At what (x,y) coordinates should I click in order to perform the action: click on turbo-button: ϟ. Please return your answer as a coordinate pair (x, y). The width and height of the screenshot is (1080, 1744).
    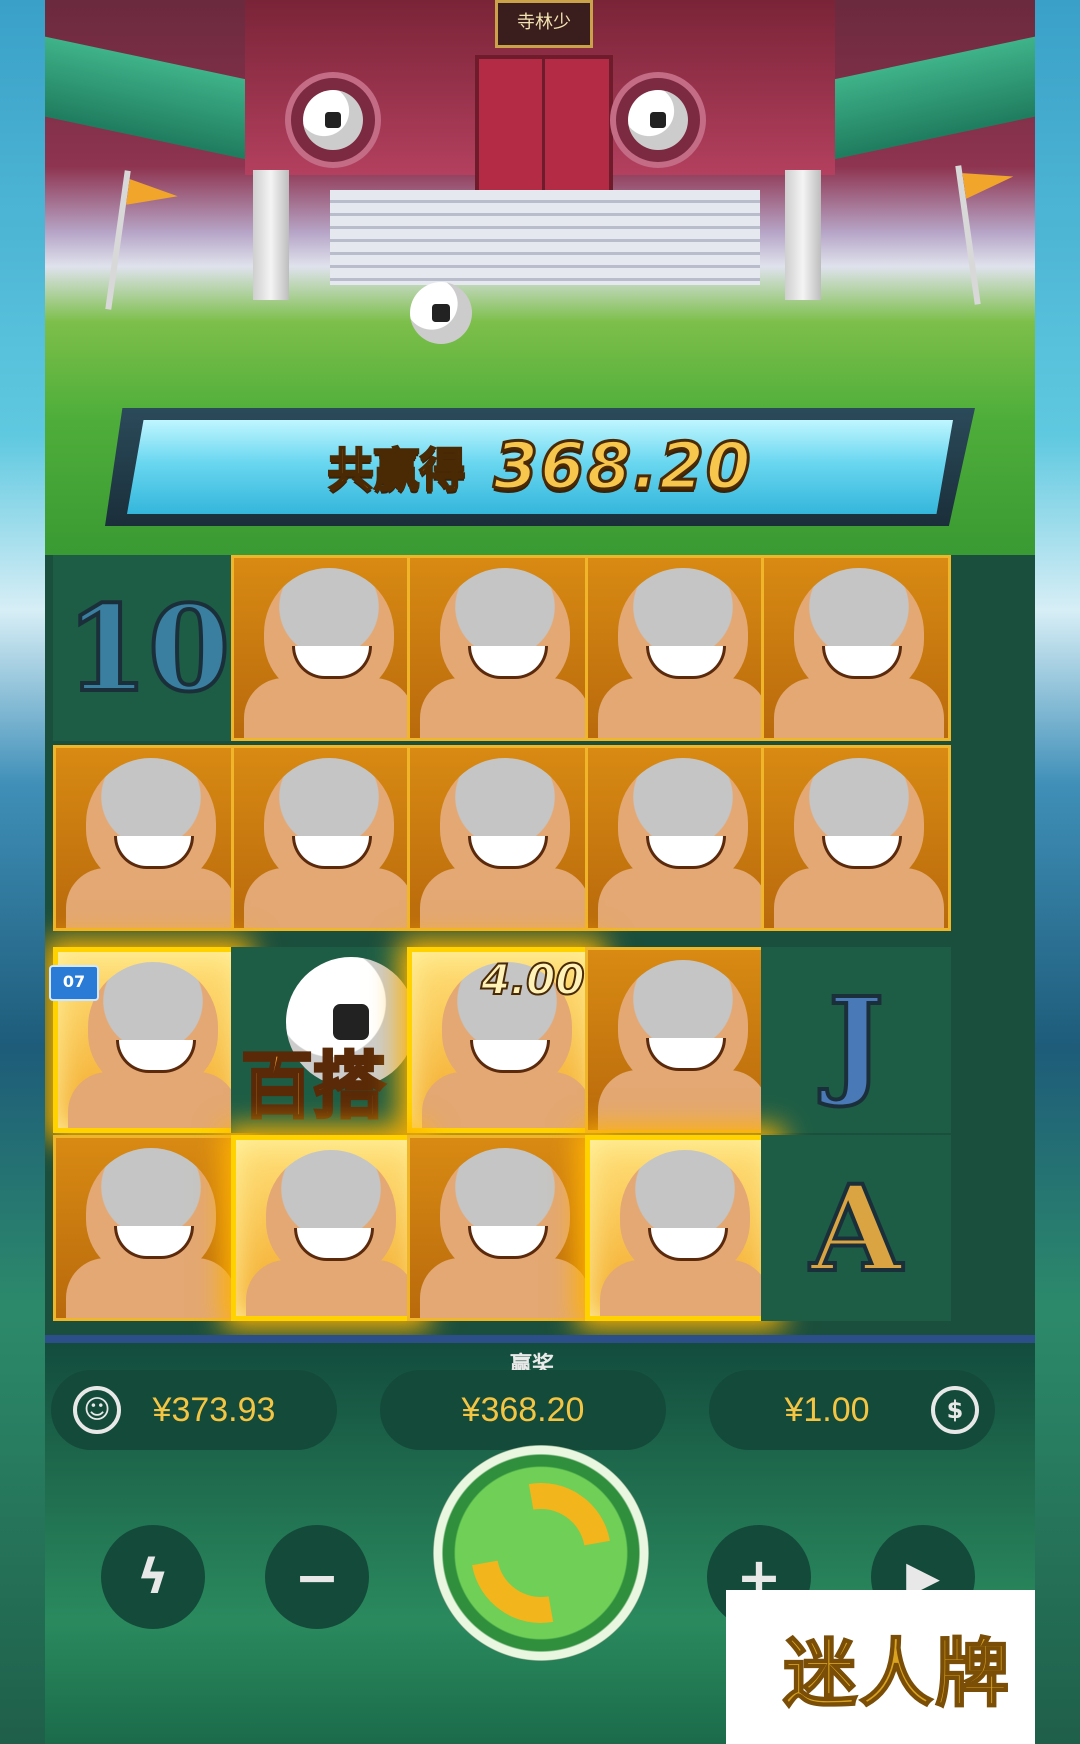
    Looking at the image, I should click on (153, 1577).